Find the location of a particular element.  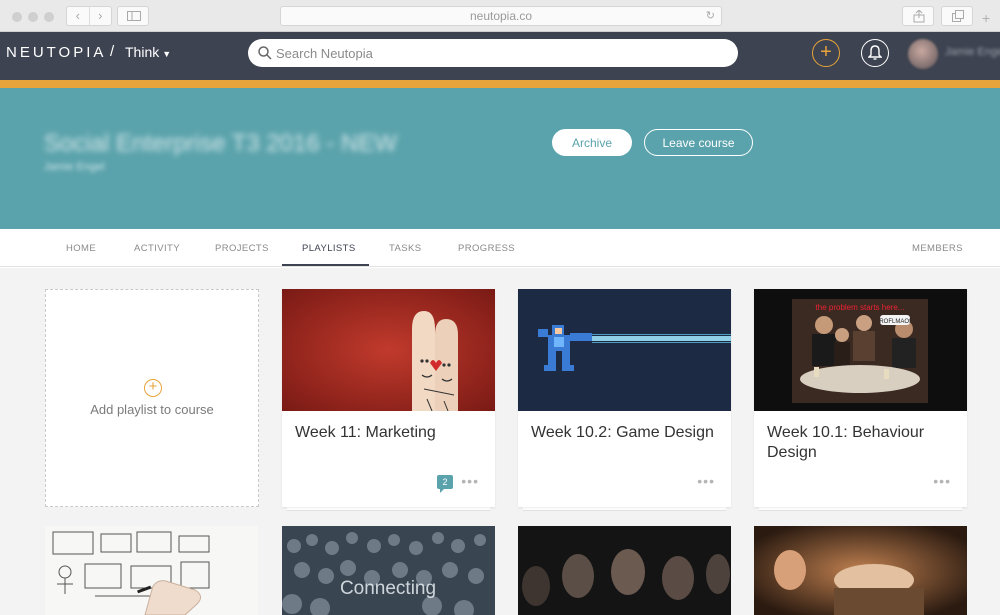

course-instructor: Jamie Engel is located at coordinates (74, 167).